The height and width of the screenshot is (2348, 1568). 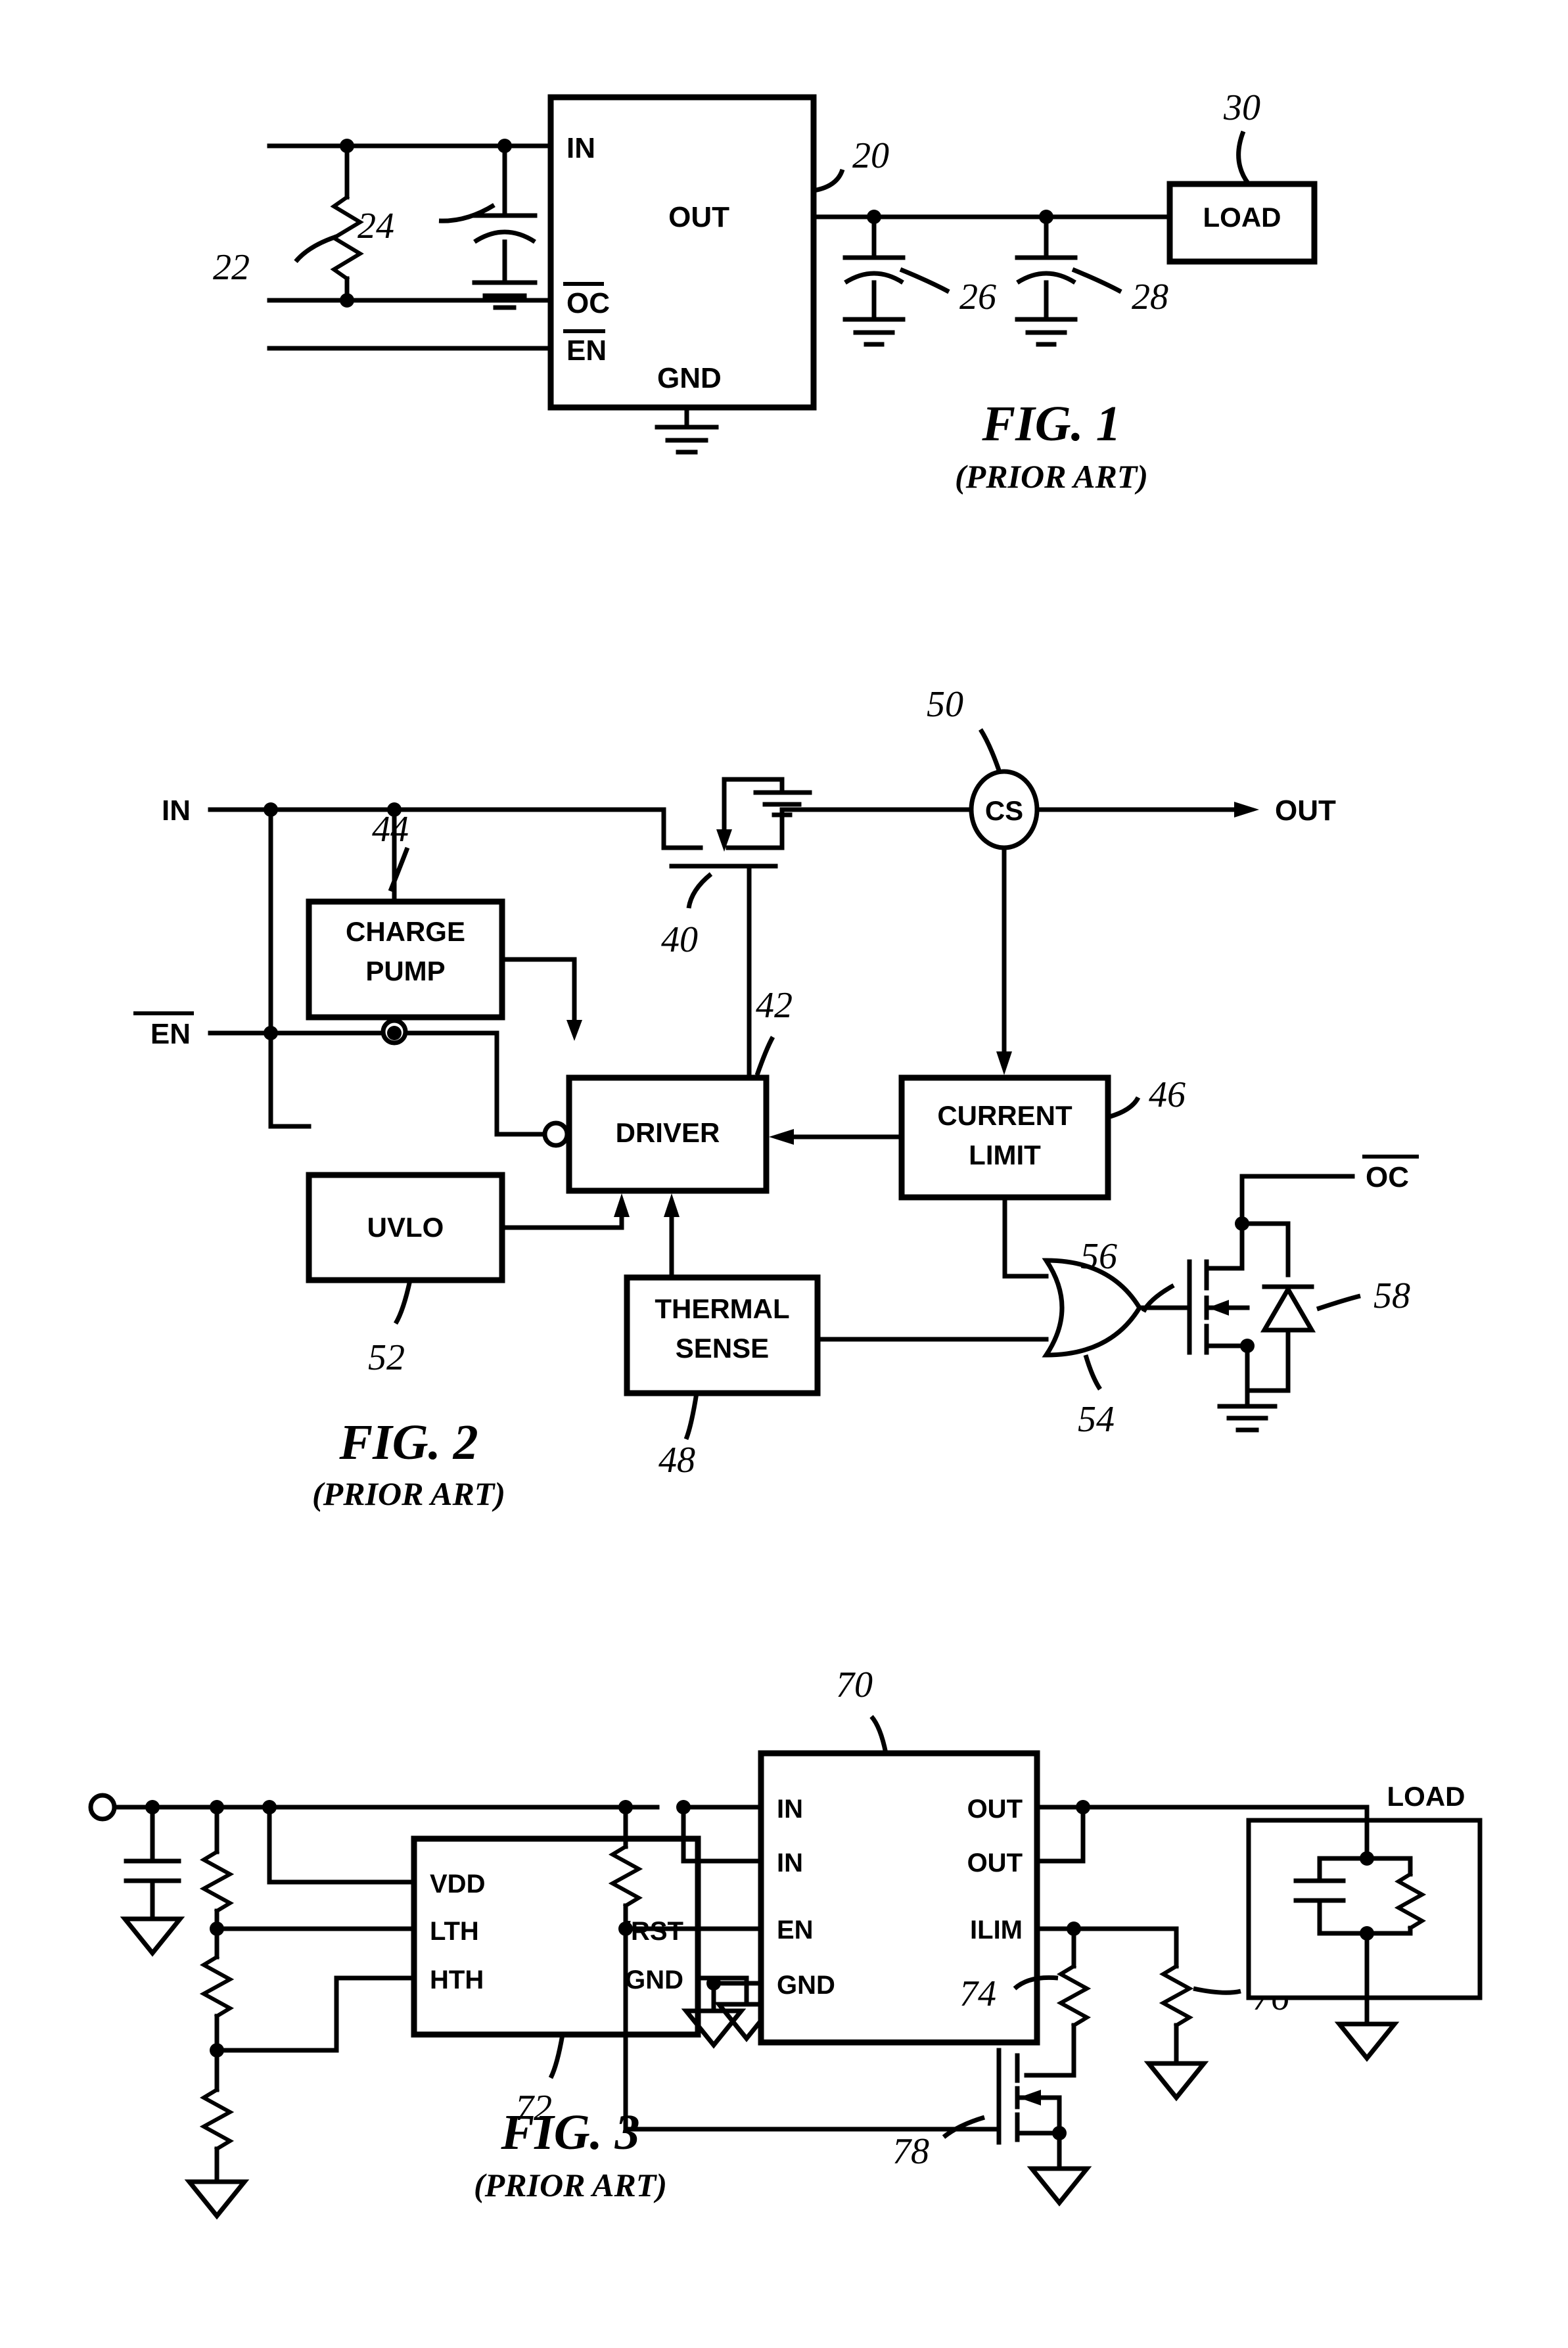 What do you see at coordinates (1391, 1296) in the screenshot?
I see `ref-num-58: 58` at bounding box center [1391, 1296].